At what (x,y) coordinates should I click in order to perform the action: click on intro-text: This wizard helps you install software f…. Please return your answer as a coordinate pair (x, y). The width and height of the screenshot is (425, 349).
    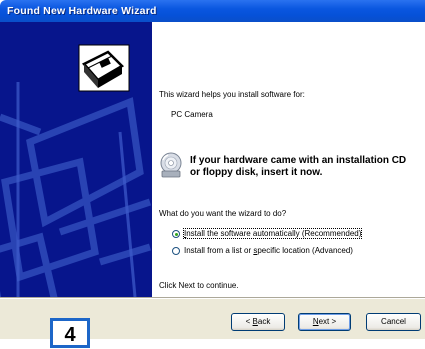
    Looking at the image, I should click on (232, 94).